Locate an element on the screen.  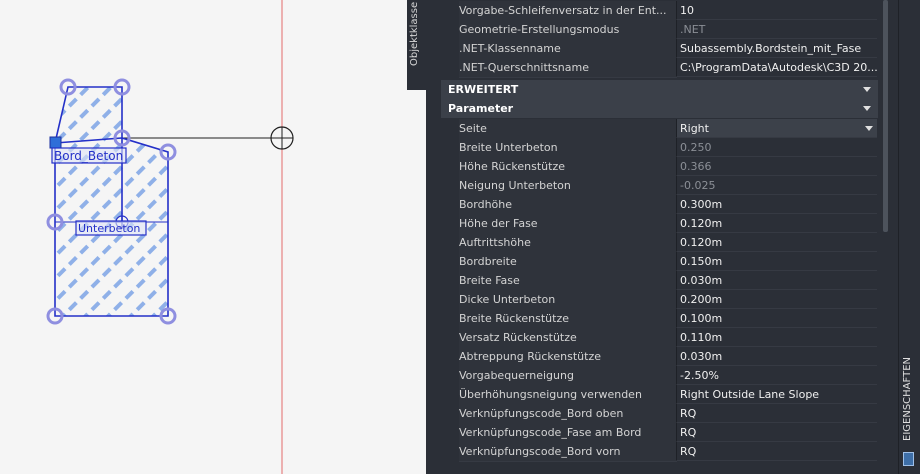
dropdown-arrow-icon is located at coordinates (869, 128).